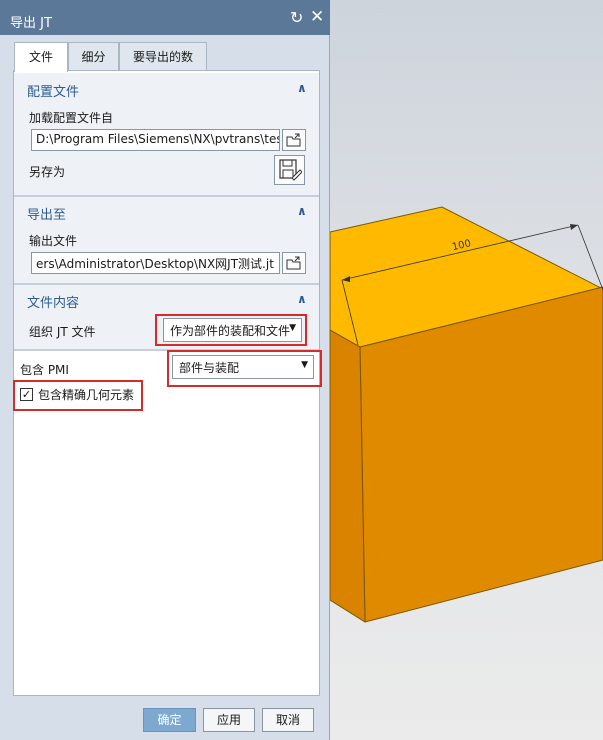  I want to click on include-pmi-value: 部件与装配, so click(209, 368).